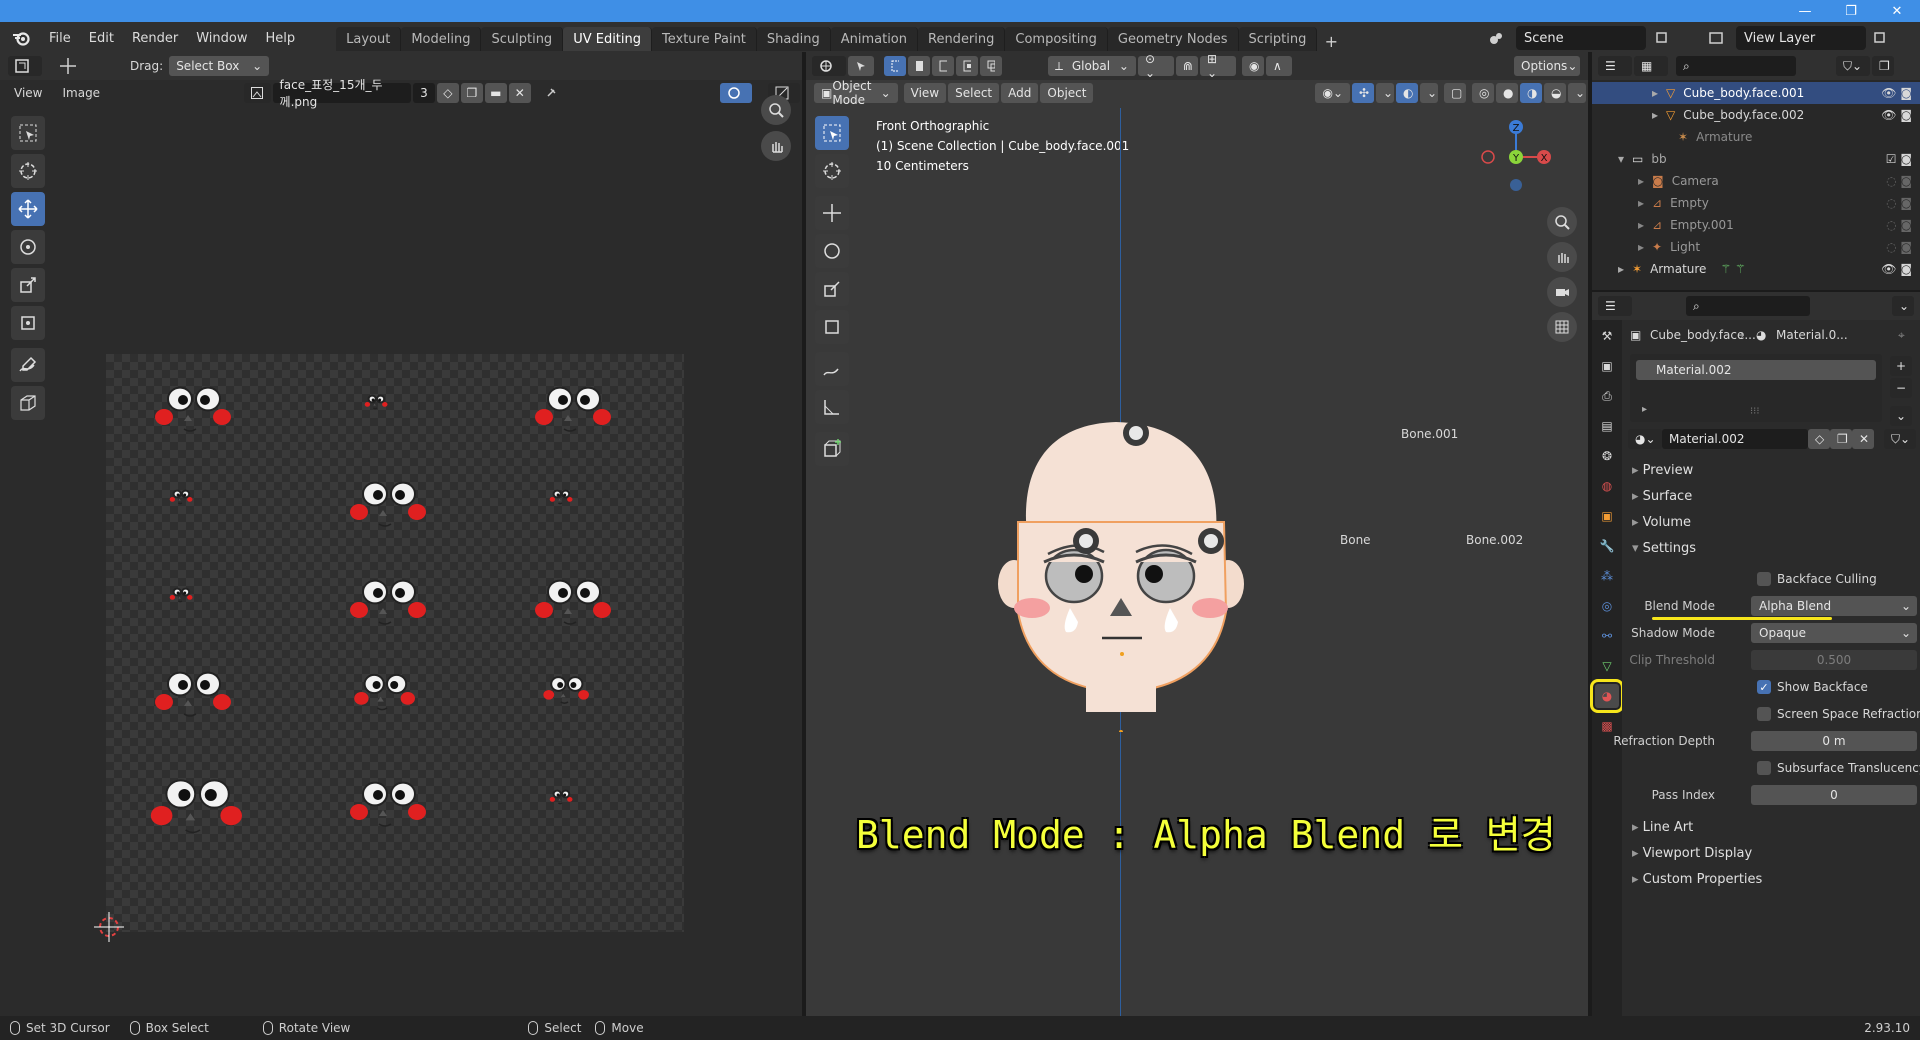 Image resolution: width=1920 pixels, height=1040 pixels. Describe the element at coordinates (1607, 336) in the screenshot. I see `tool-tab-icon: ⚒` at that location.